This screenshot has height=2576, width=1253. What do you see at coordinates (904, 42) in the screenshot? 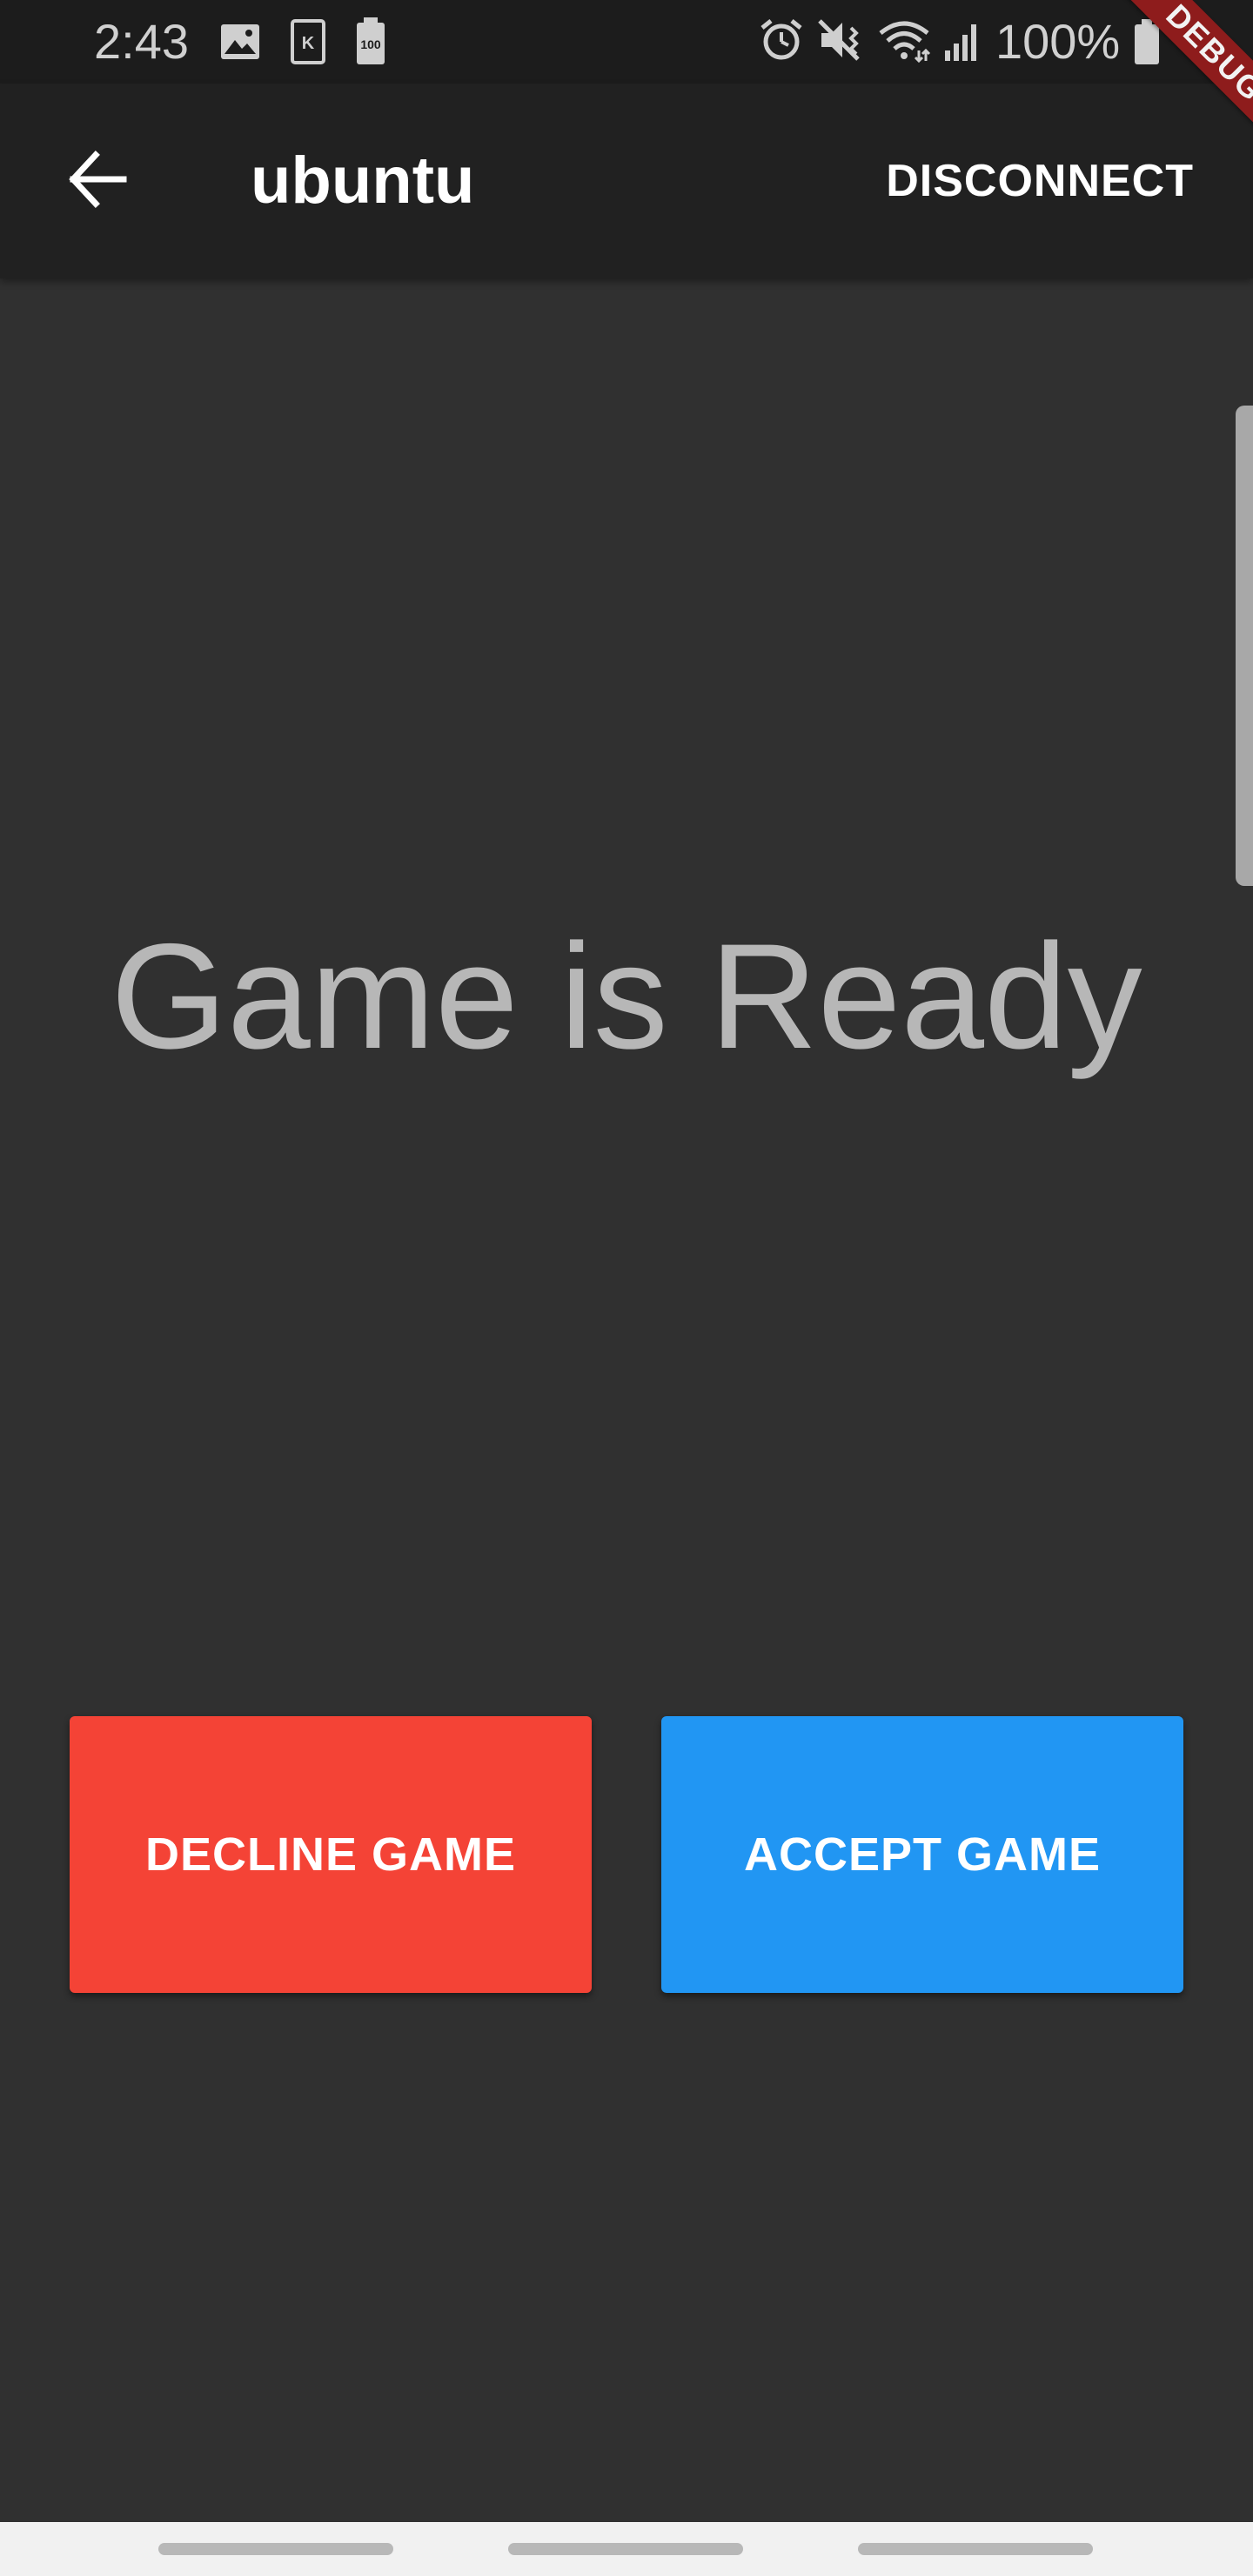
I see `wifi-icon` at bounding box center [904, 42].